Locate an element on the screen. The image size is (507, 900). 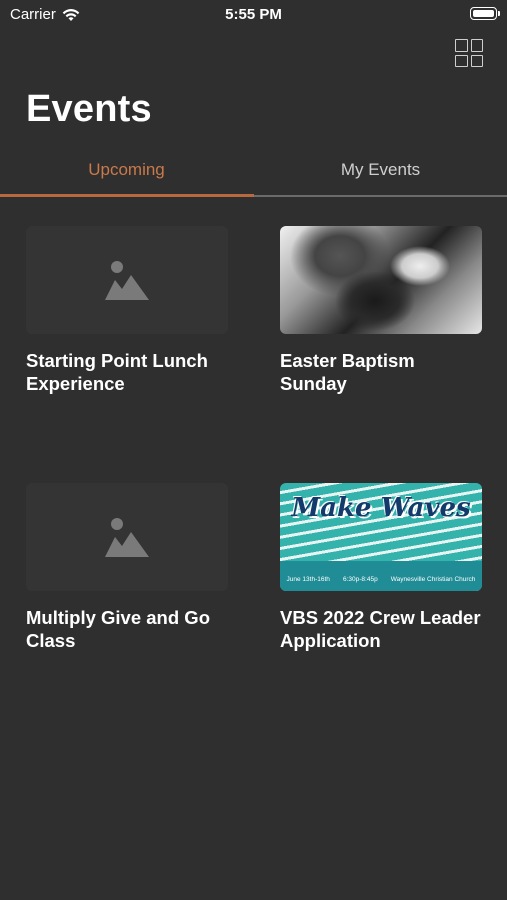
tab-divider is located at coordinates (380, 196).